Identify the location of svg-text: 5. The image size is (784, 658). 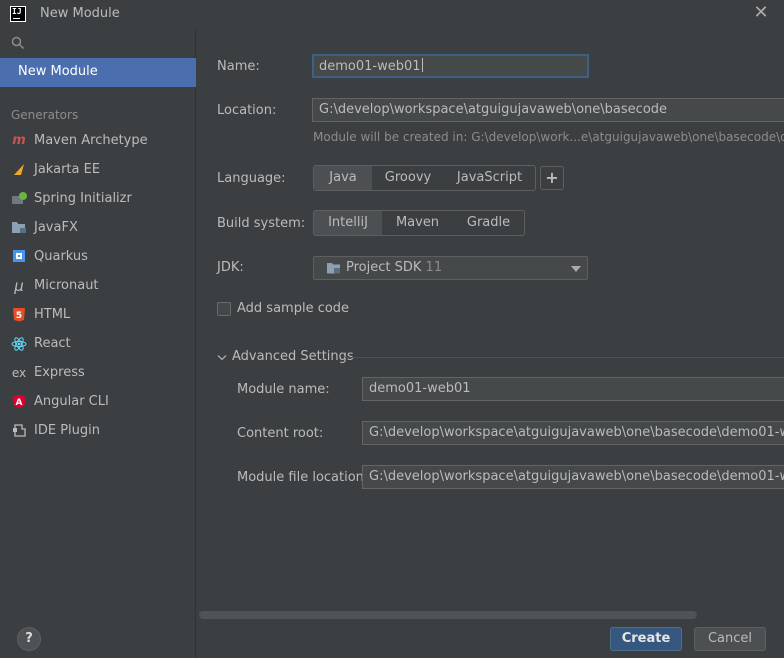
(19, 316).